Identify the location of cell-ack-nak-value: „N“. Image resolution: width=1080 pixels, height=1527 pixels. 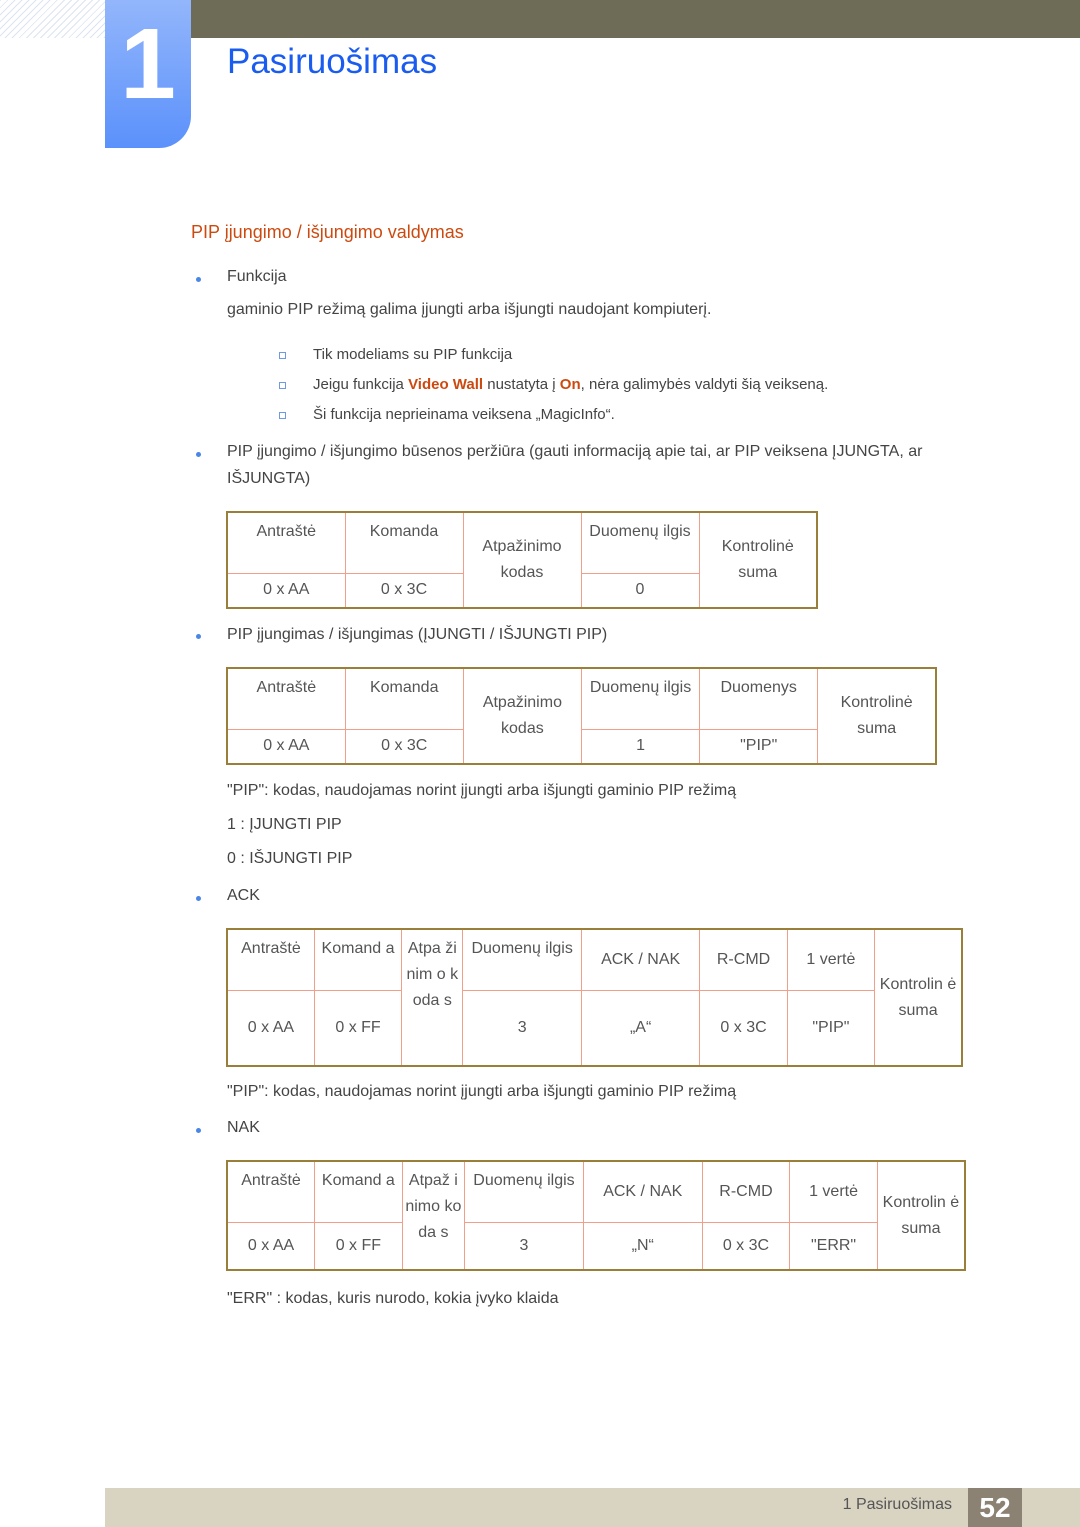
(642, 1246).